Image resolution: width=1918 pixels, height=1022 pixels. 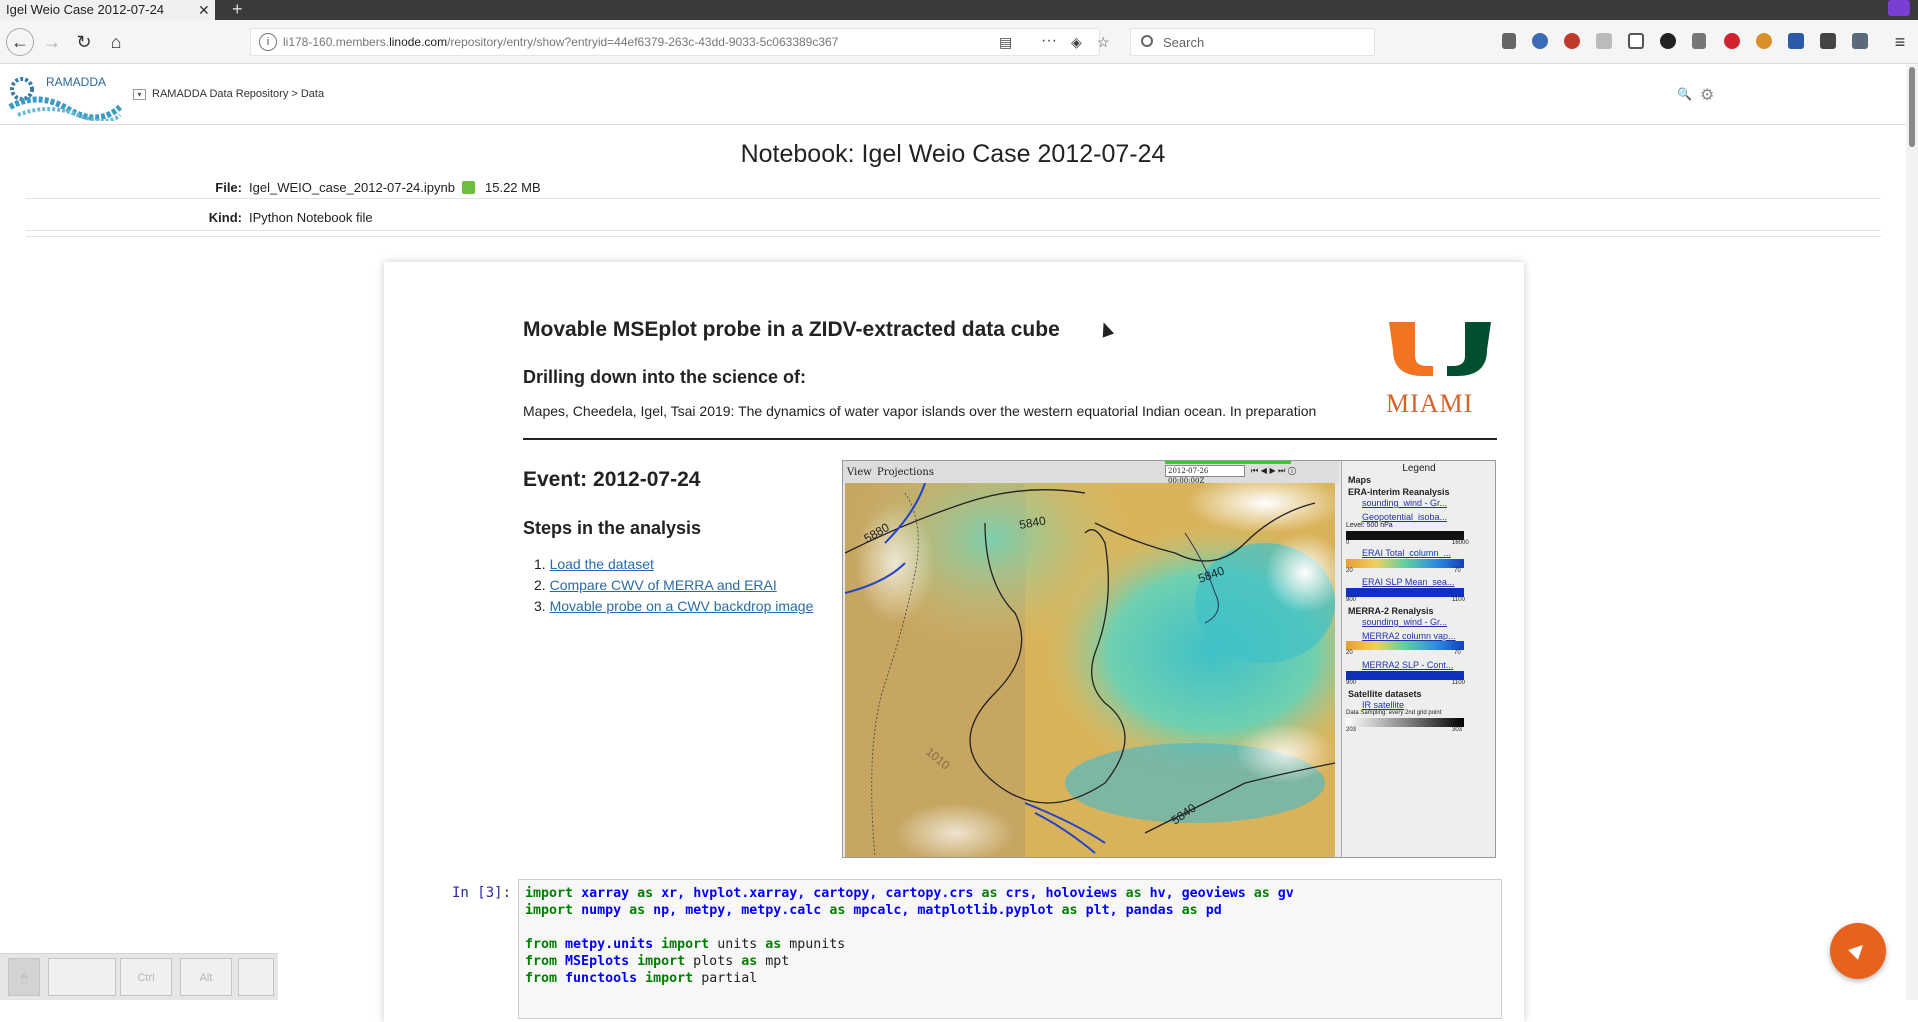 I want to click on kind-label: Kind:, so click(x=225, y=217).